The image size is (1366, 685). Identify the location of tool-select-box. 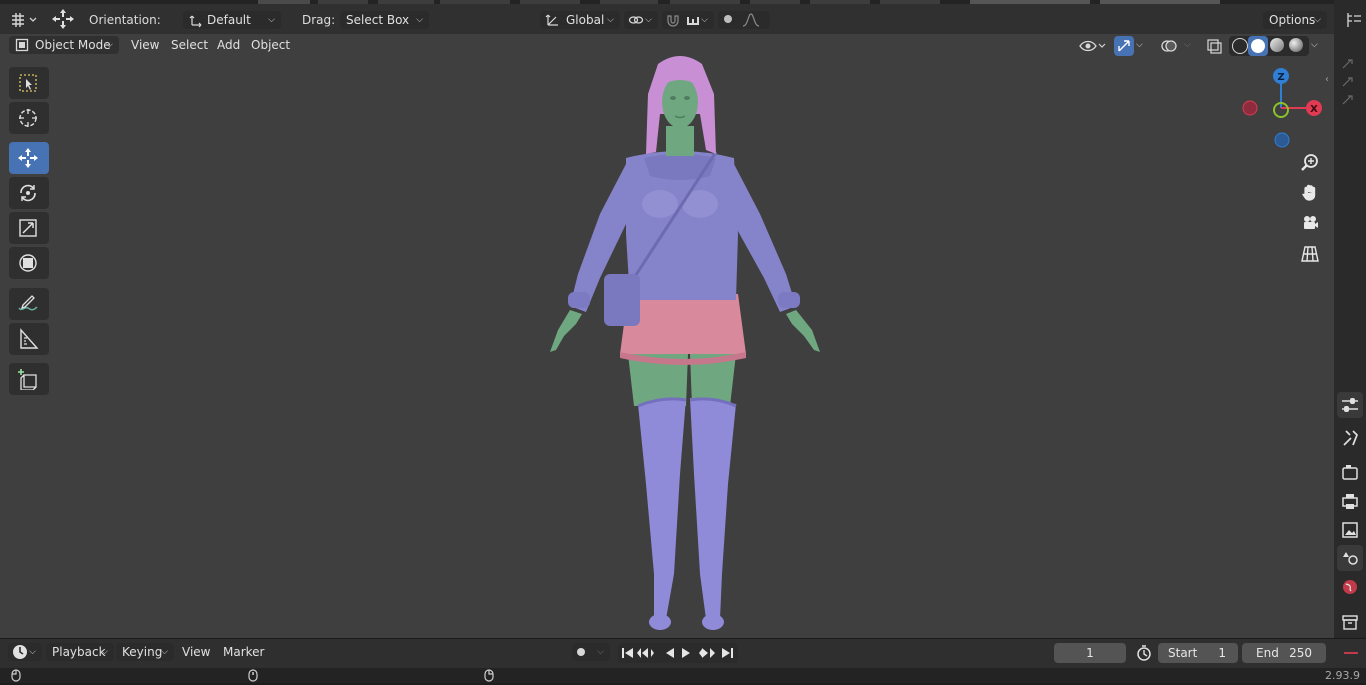
(29, 83).